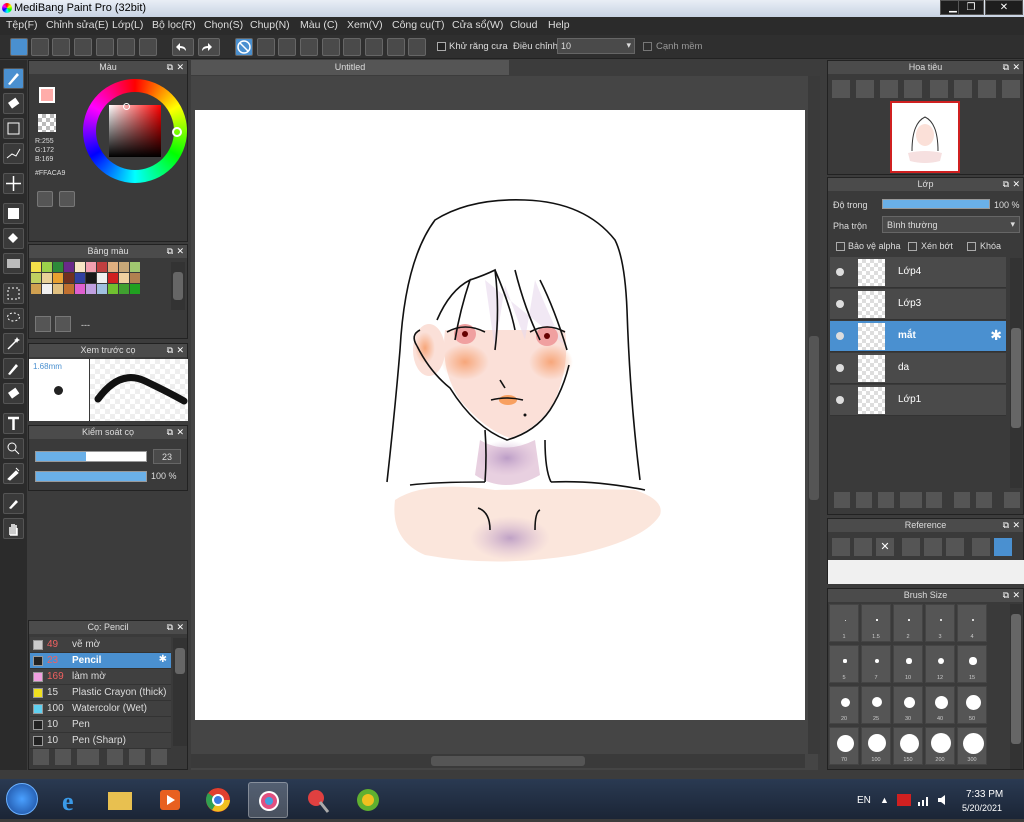 The image size is (1024, 822). What do you see at coordinates (996, 335) in the screenshot?
I see `layer-gear-icon: ✱` at bounding box center [996, 335].